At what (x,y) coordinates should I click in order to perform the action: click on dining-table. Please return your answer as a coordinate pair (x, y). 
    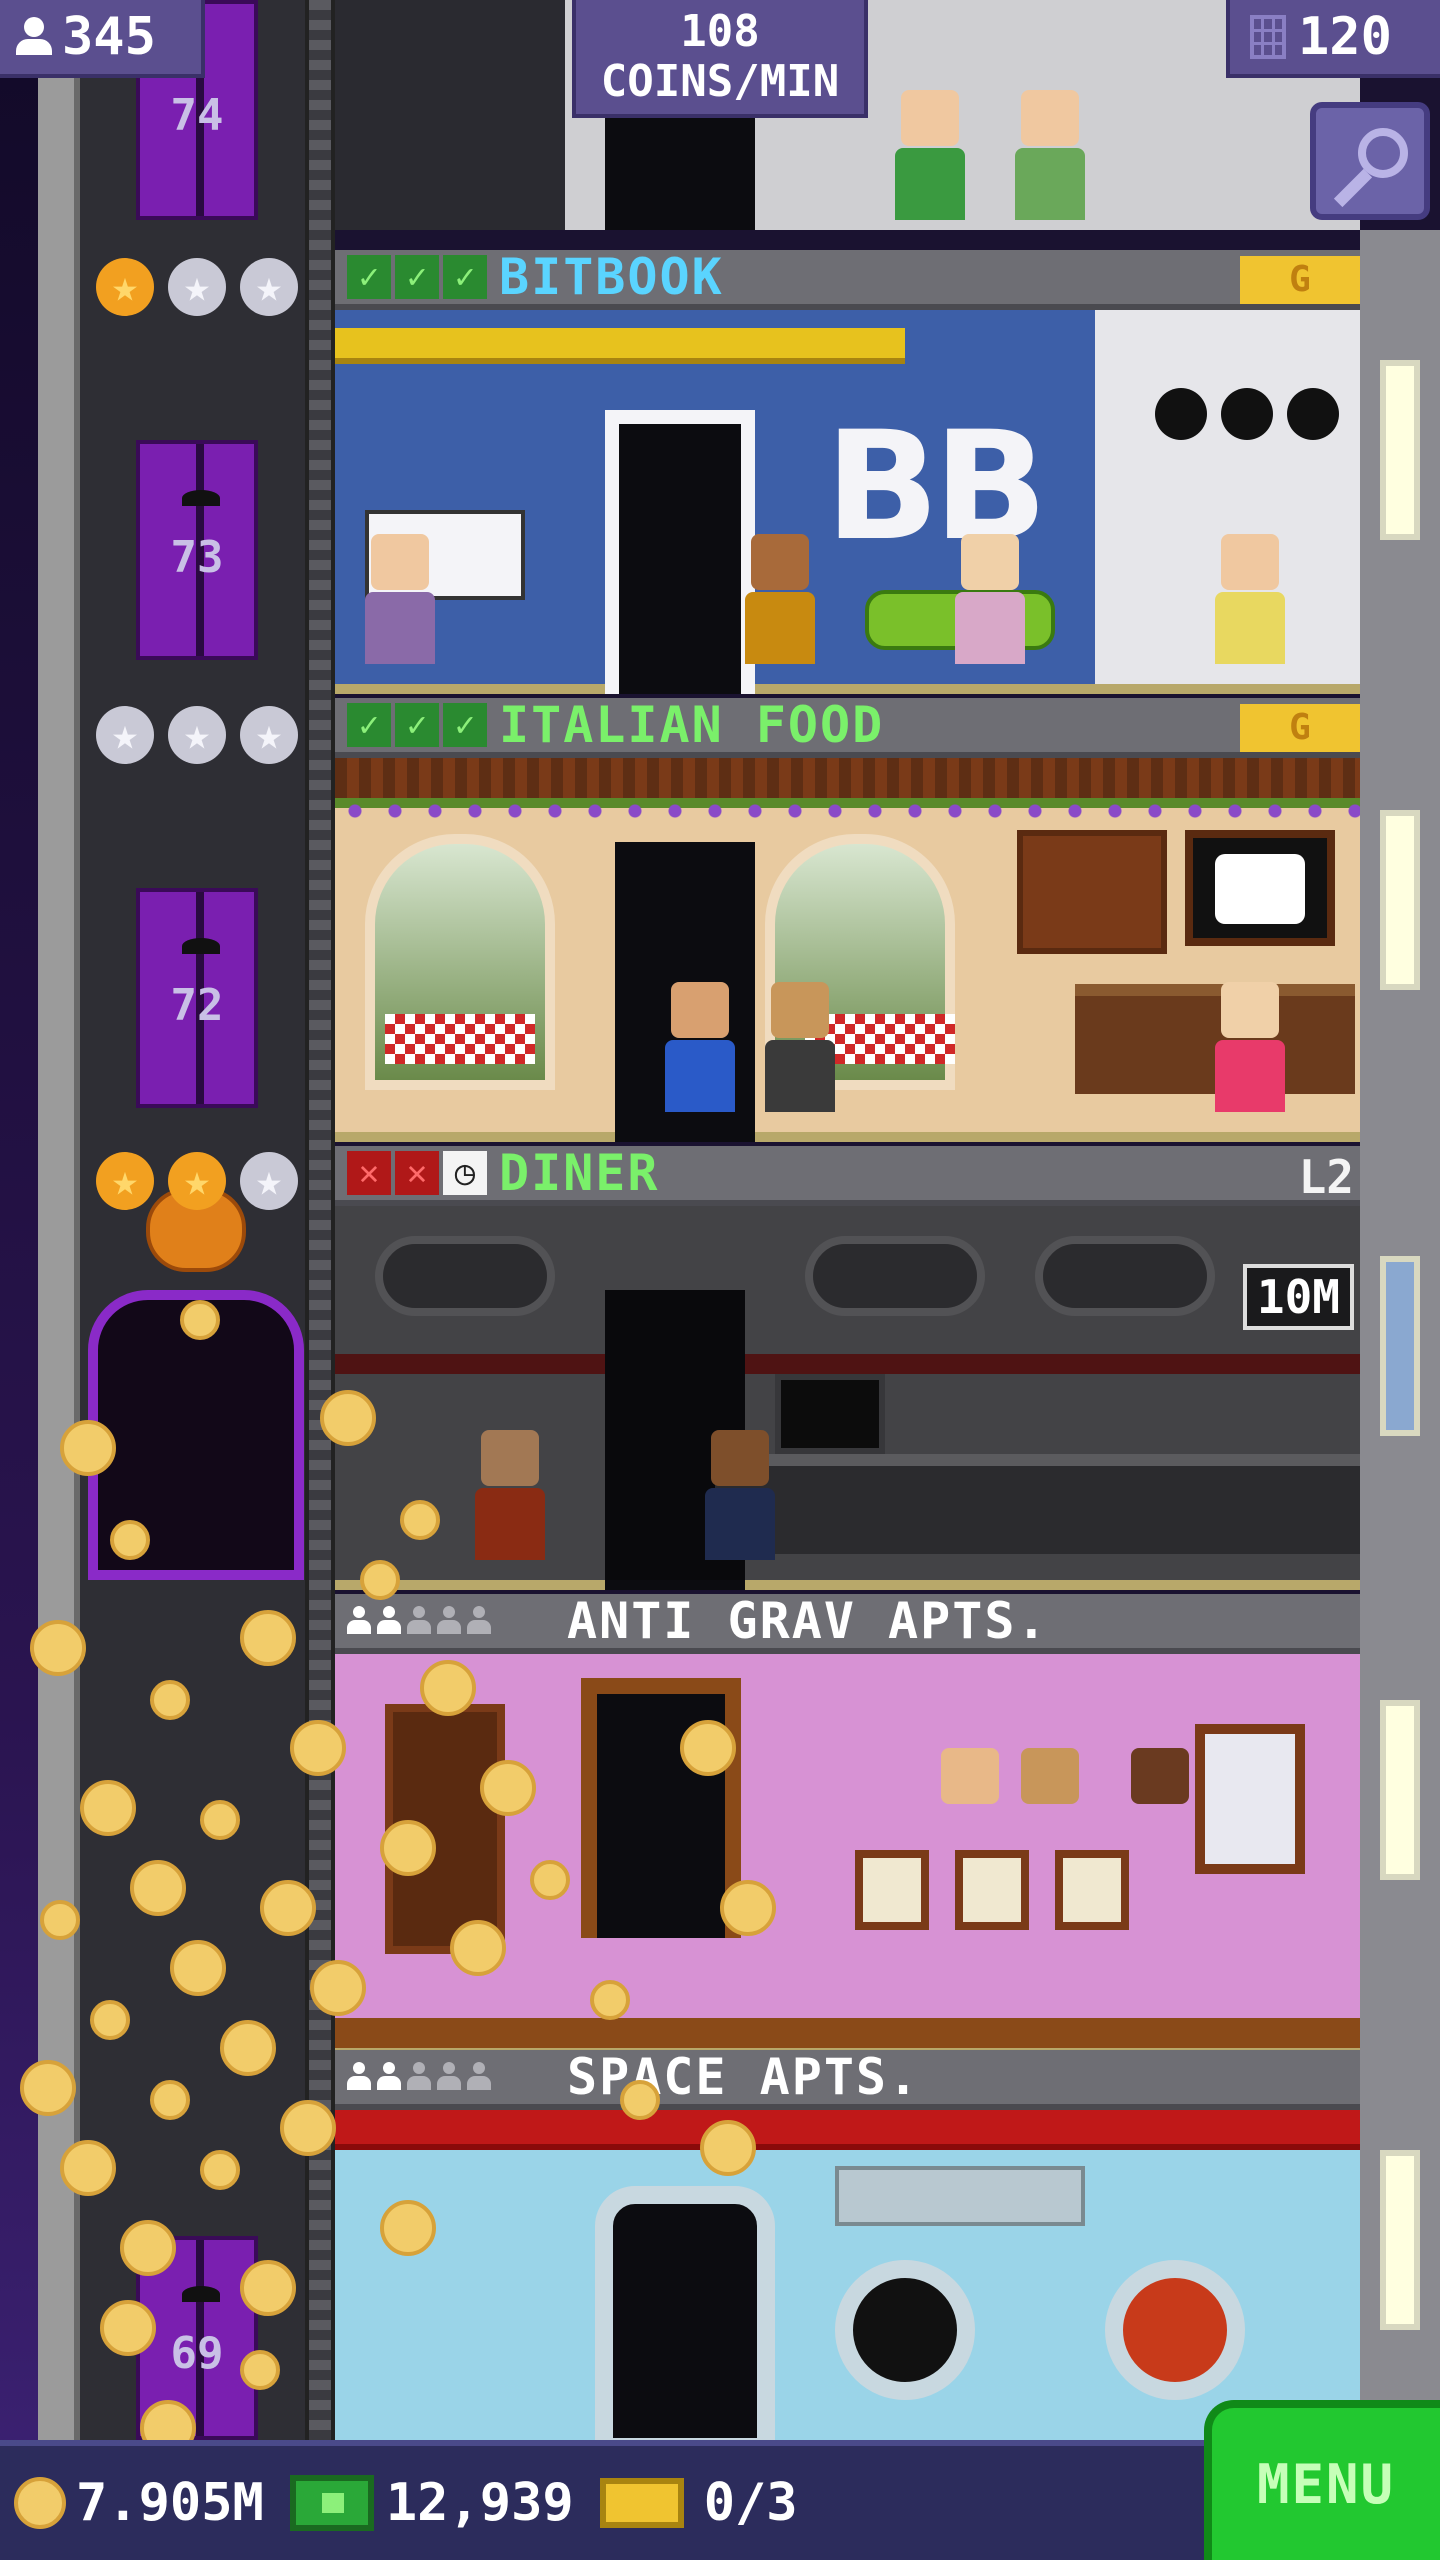
    Looking at the image, I should click on (460, 1039).